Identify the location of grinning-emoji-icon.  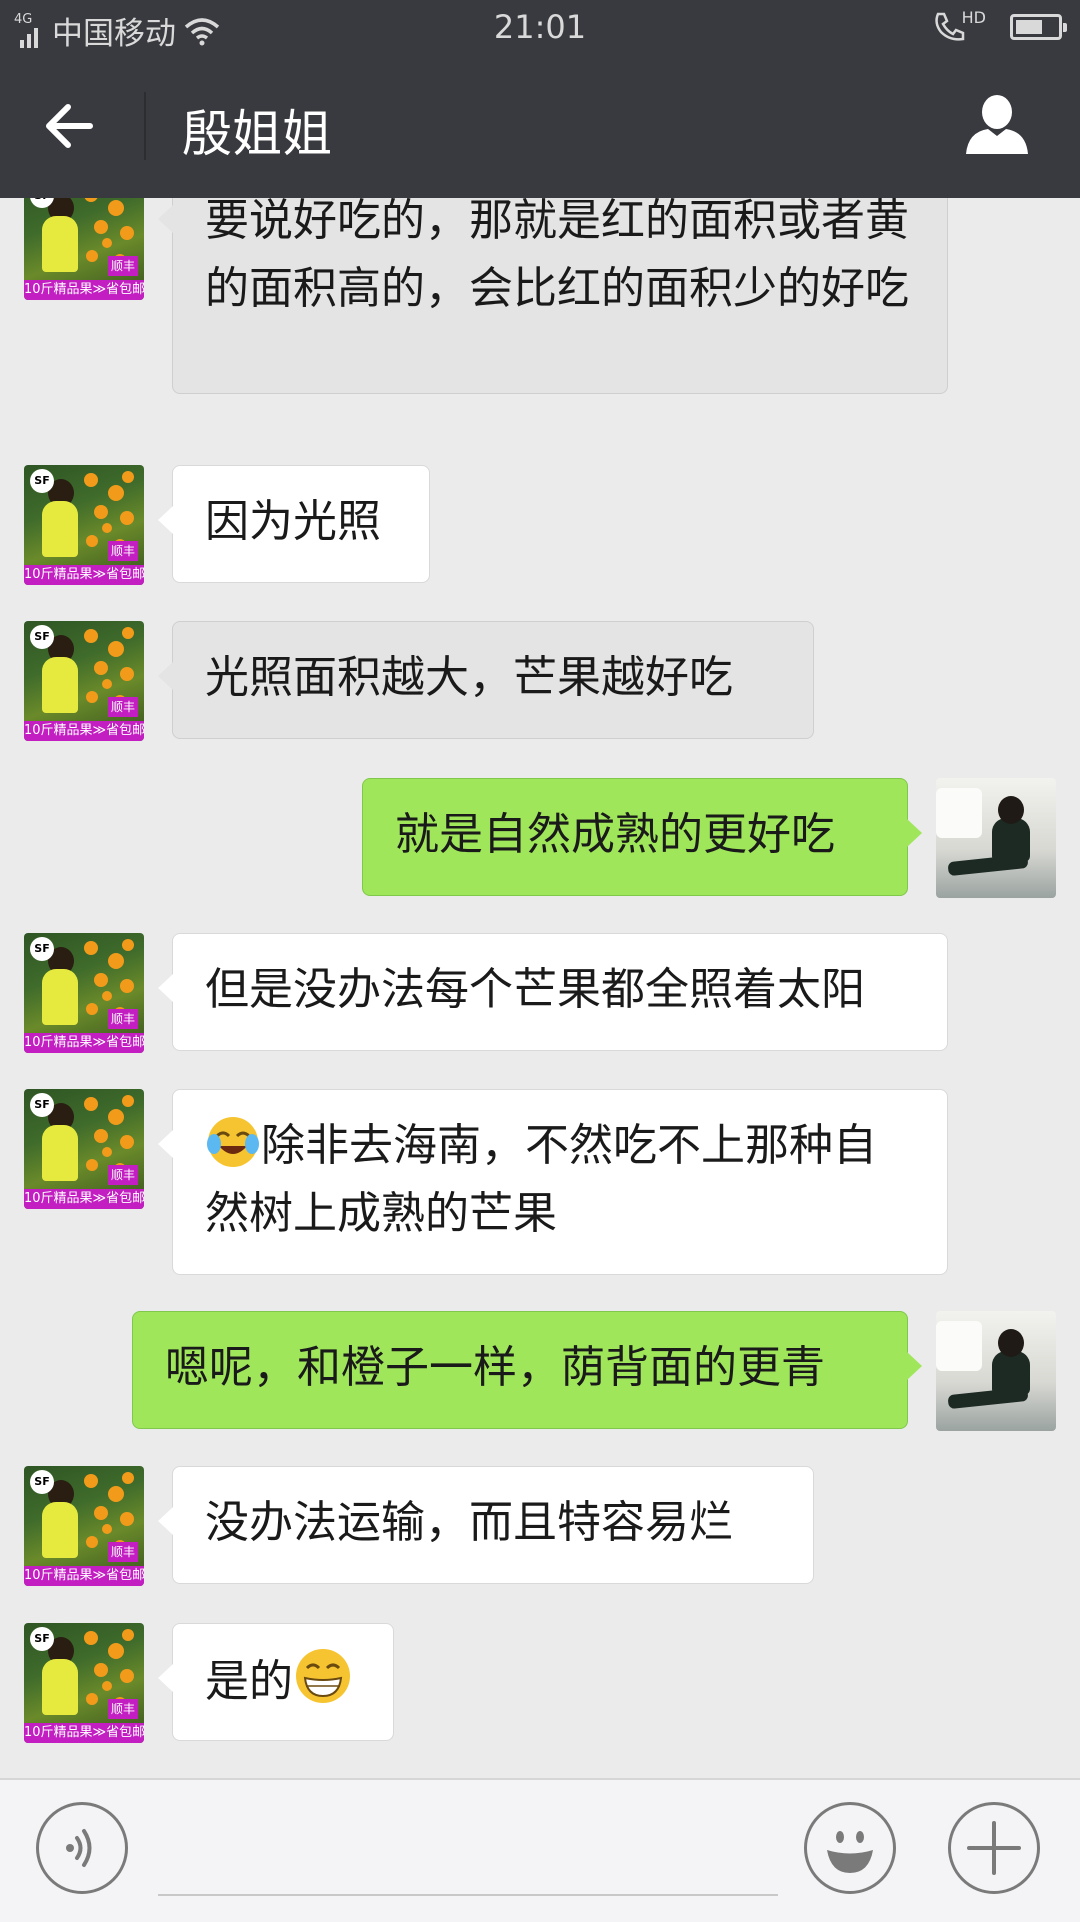
(323, 1676).